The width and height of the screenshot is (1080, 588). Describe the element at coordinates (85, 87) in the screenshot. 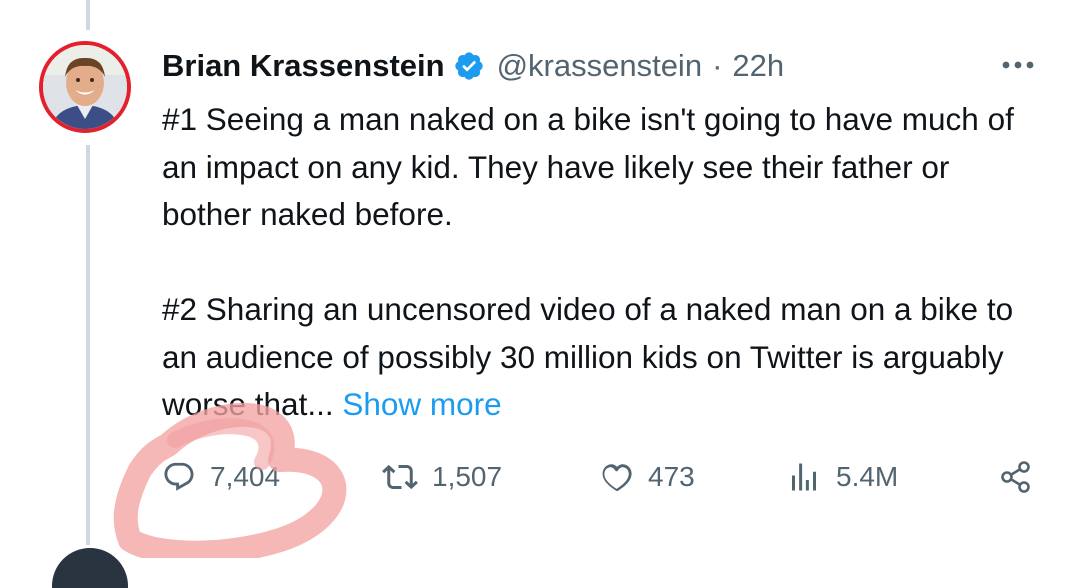

I see `avatar` at that location.